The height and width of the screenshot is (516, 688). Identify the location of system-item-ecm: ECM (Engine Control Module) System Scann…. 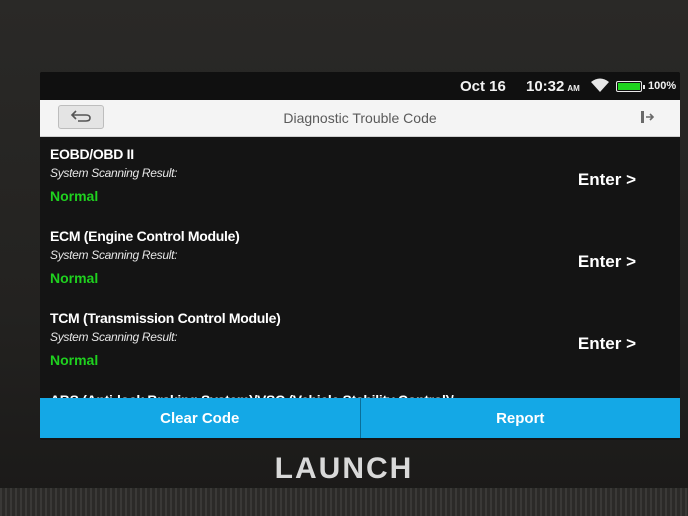
(360, 259).